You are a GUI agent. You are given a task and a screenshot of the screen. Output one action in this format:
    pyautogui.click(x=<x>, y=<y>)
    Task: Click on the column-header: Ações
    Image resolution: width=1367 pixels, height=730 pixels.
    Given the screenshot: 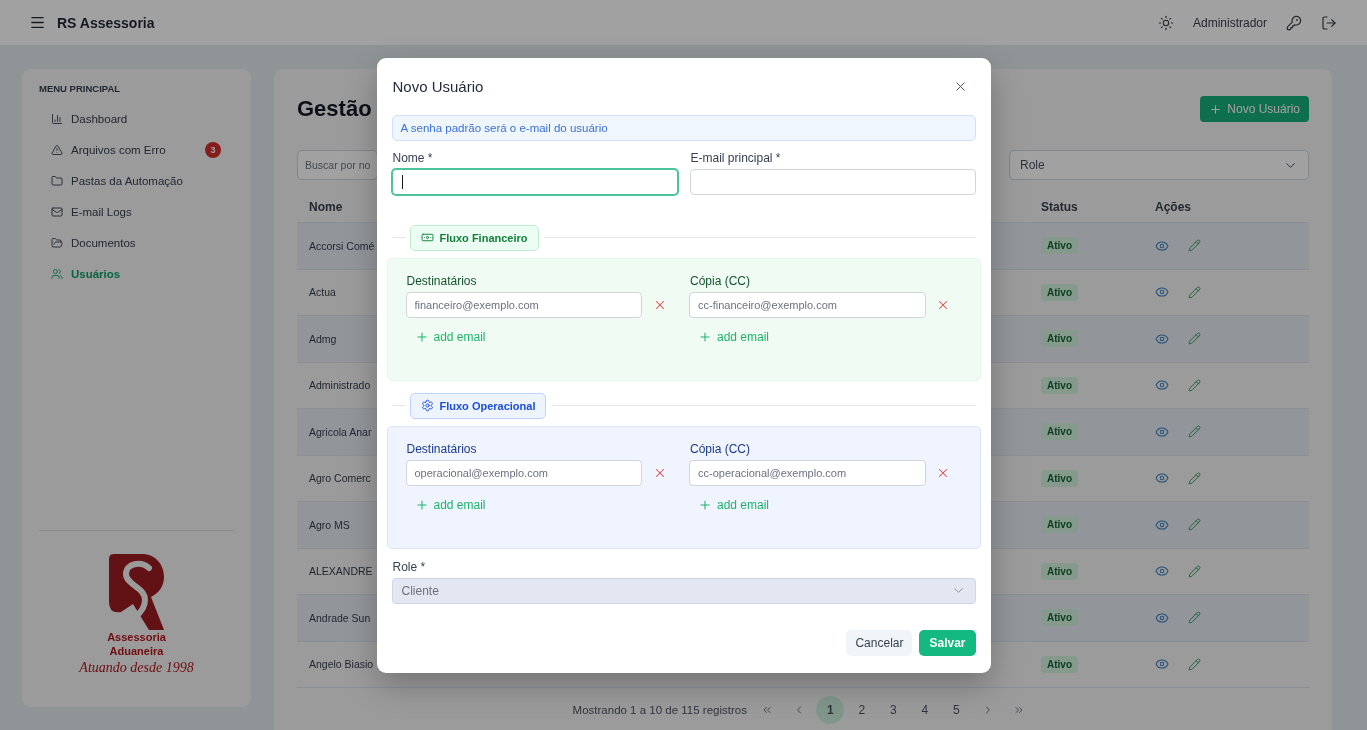 What is the action you would take?
    pyautogui.click(x=1173, y=207)
    